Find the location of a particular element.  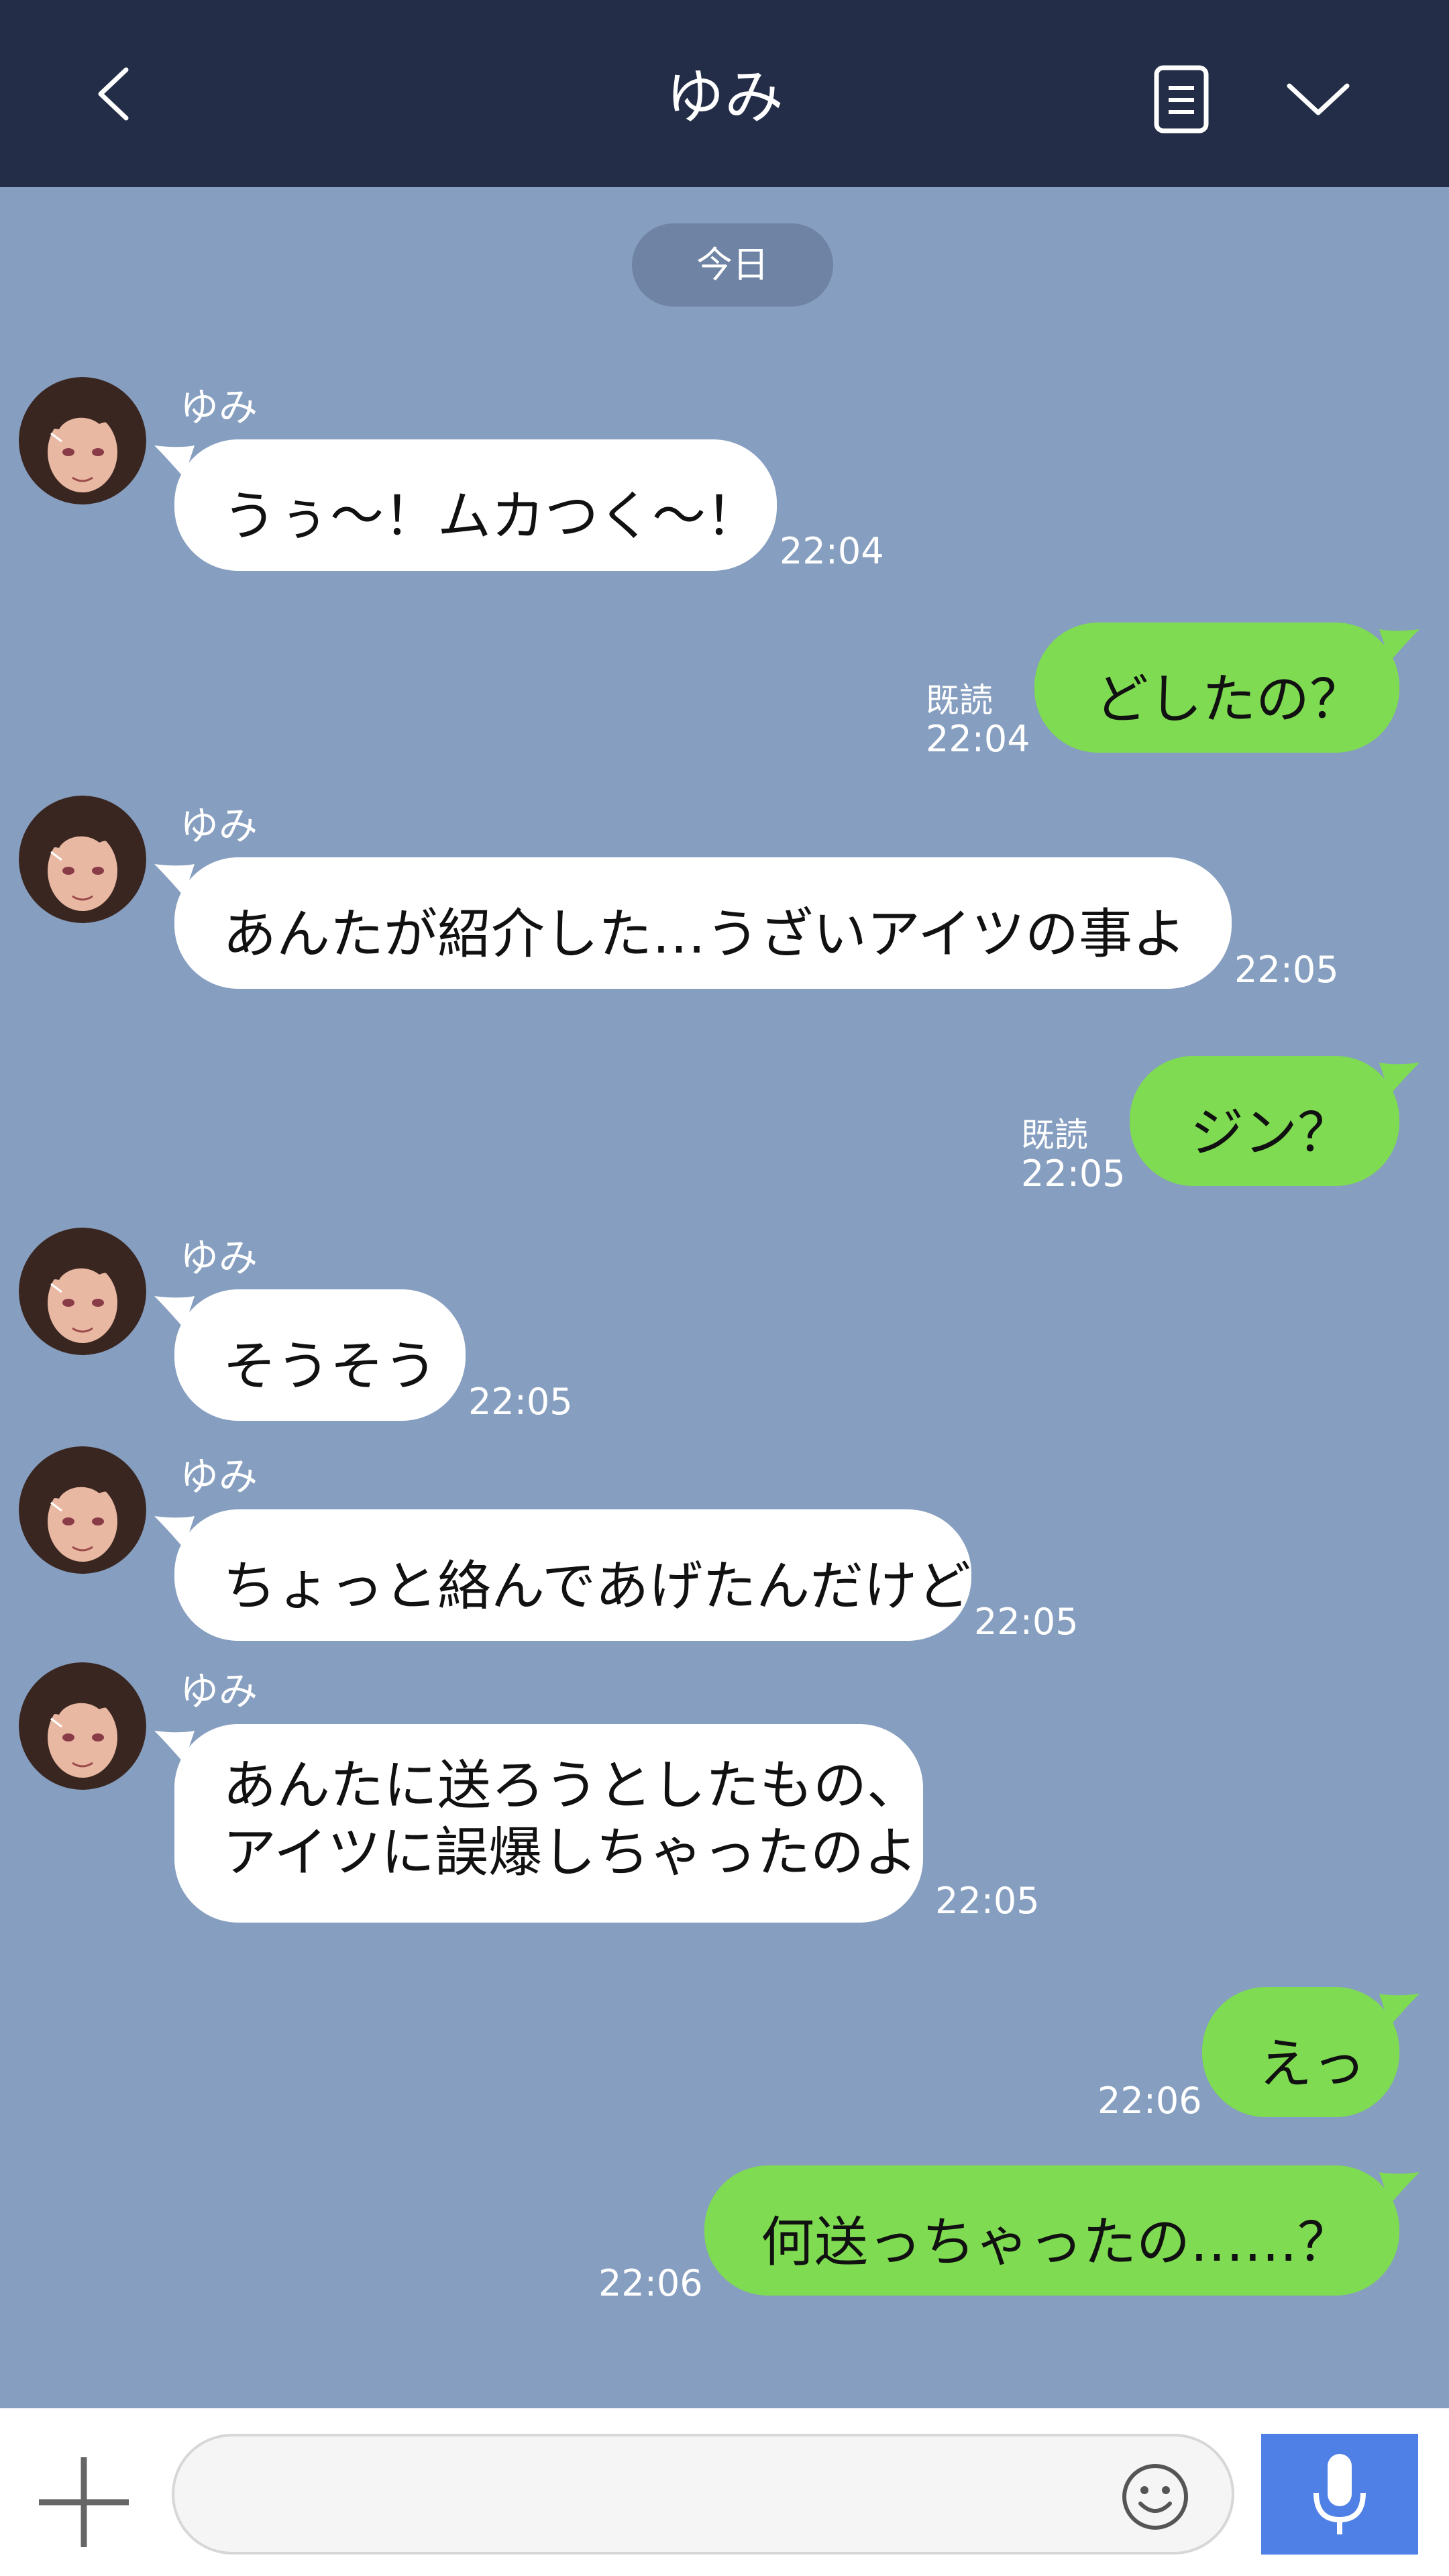

message-bubble: どしたの？ is located at coordinates (1216, 688).